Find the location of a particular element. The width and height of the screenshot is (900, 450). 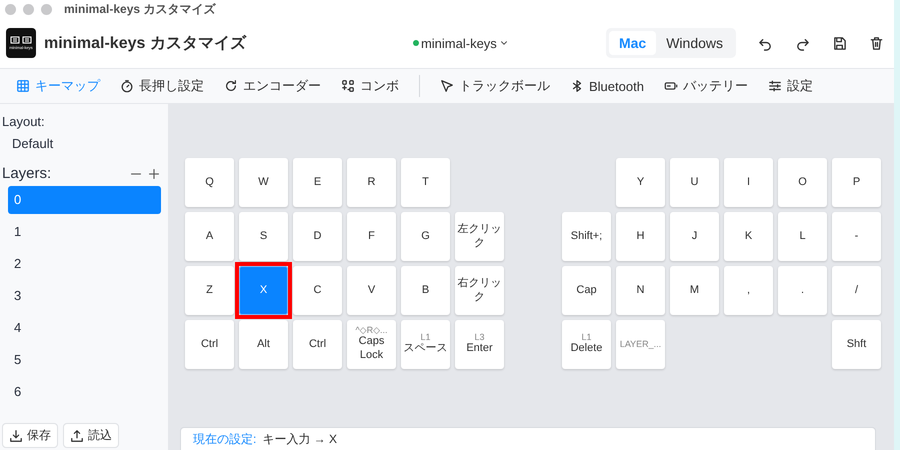

key: T is located at coordinates (425, 182).